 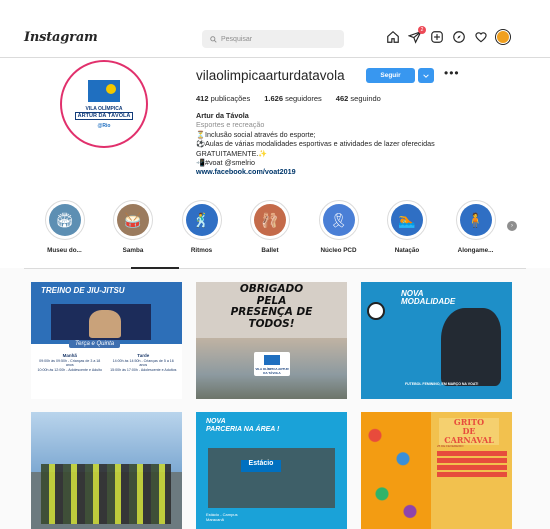 I want to click on soccer-ball-icon, so click(x=376, y=311).